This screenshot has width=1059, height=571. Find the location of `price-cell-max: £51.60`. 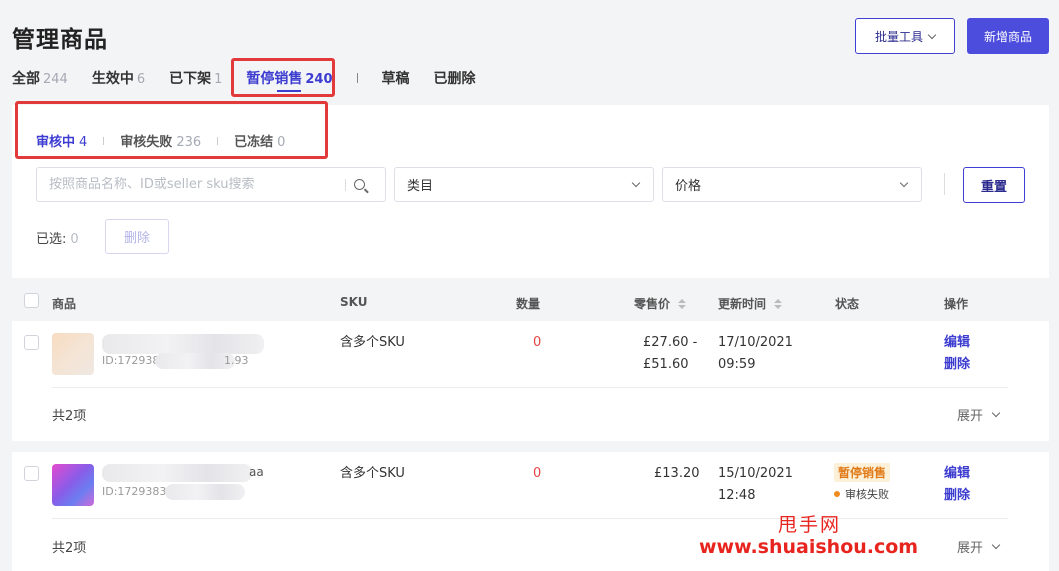

price-cell-max: £51.60 is located at coordinates (666, 364).